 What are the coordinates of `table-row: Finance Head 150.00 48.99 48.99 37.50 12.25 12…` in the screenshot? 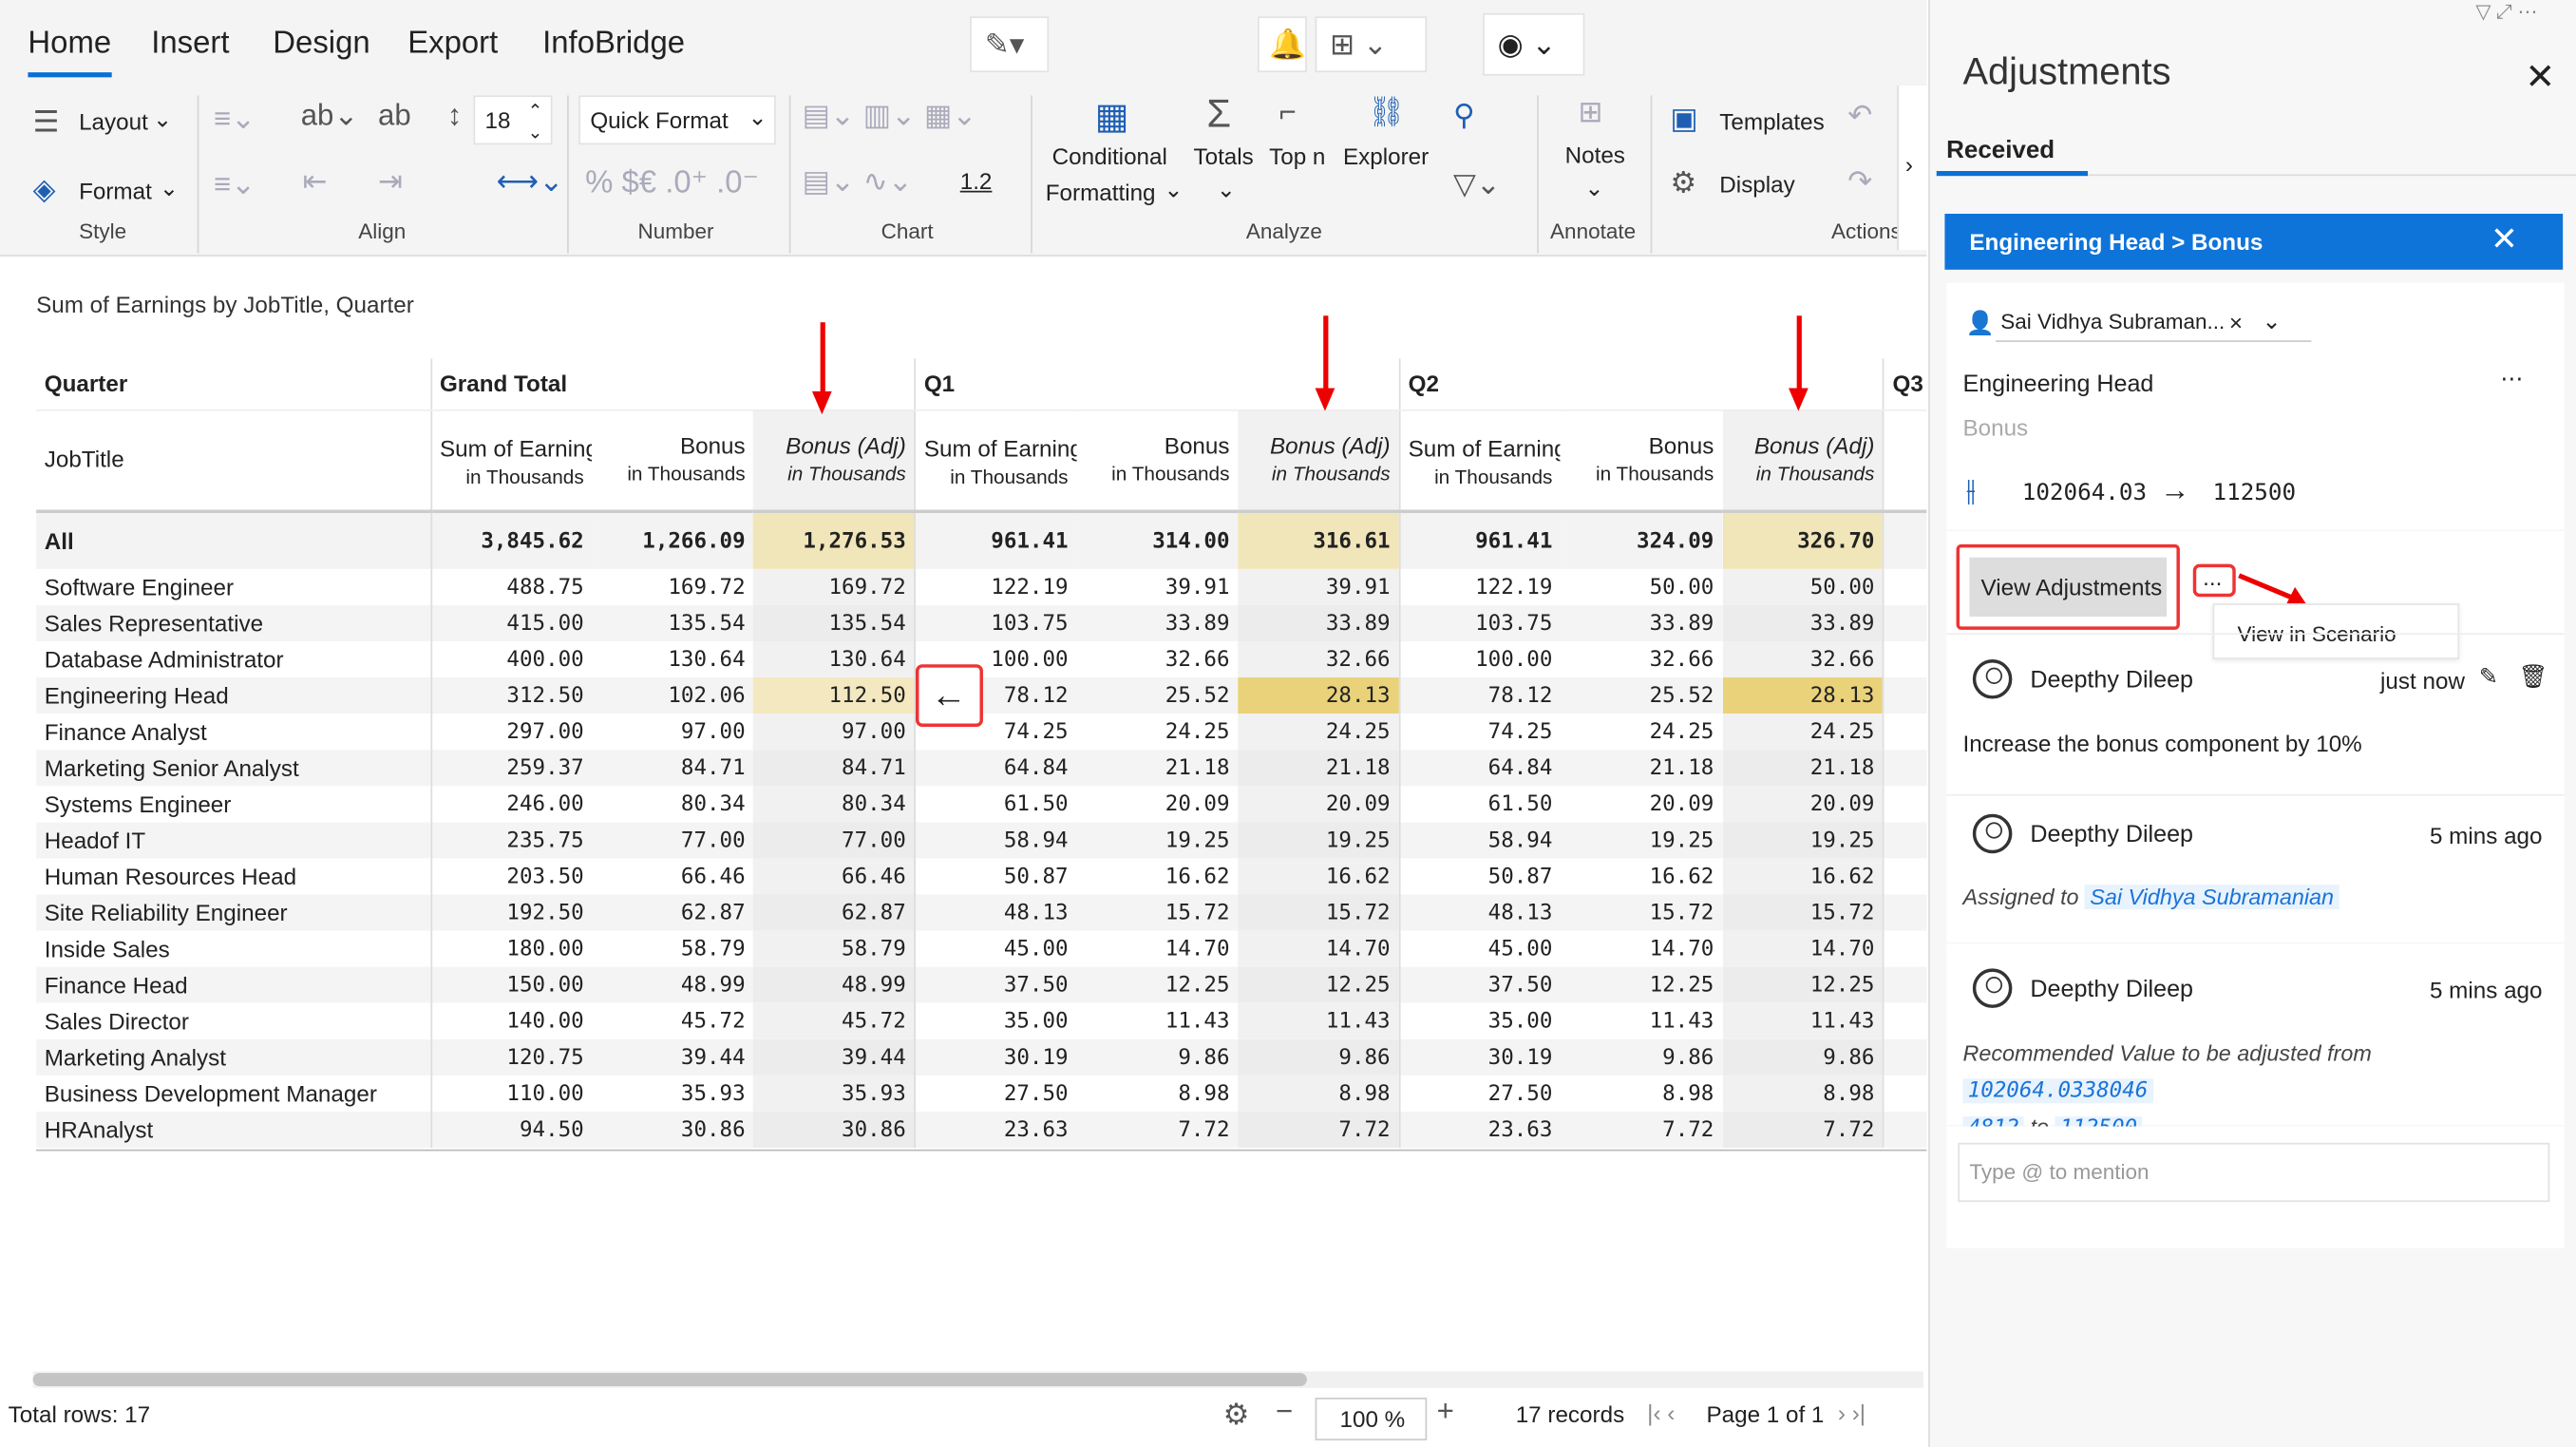 It's located at (981, 984).